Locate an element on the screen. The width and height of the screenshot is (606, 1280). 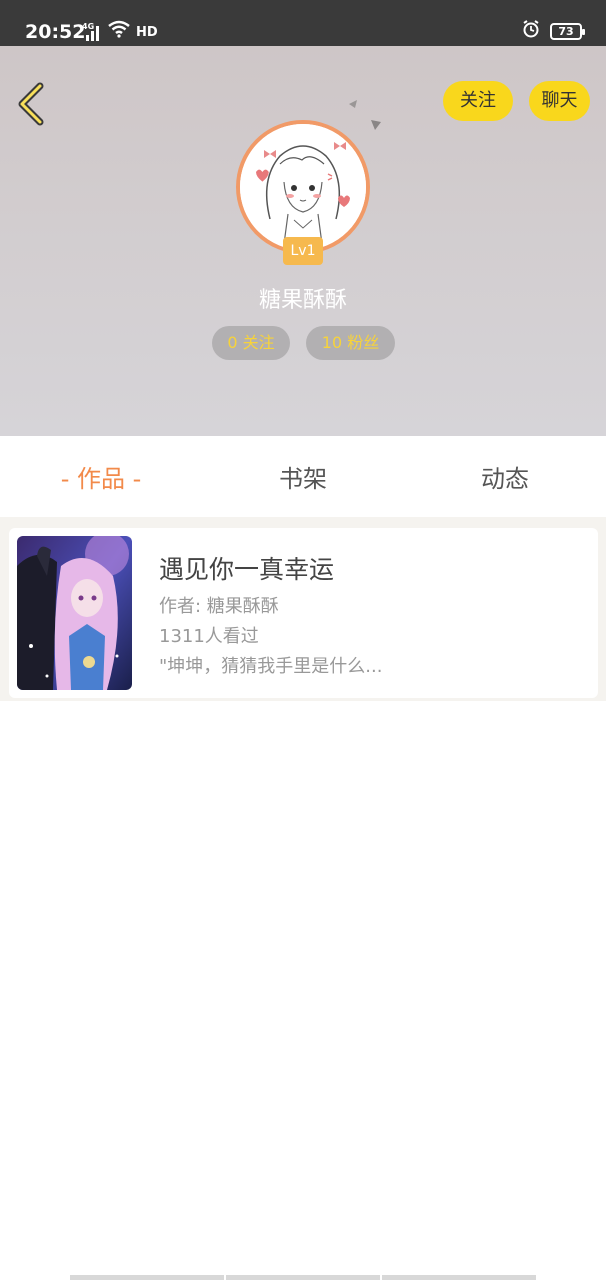
avatar-girl-illustration is located at coordinates (303, 187).